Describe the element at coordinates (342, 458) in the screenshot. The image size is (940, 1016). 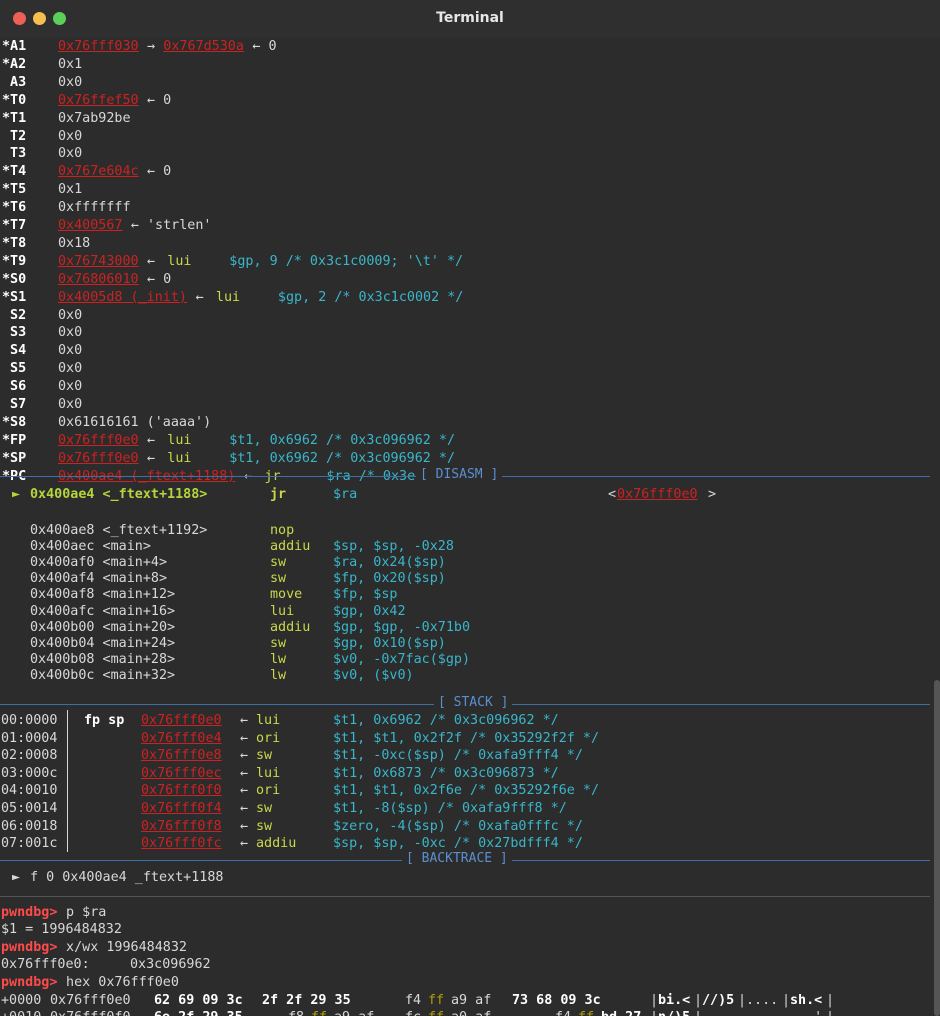
I see `instruction-operands: $t1, 0x6962 /* 0x3c096962 */` at that location.